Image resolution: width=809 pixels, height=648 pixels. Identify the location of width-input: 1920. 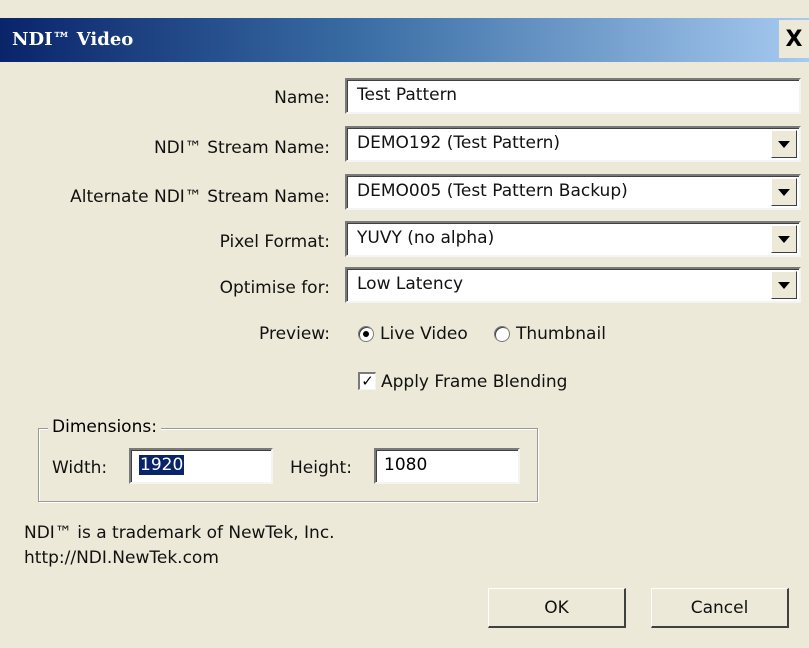
(201, 466).